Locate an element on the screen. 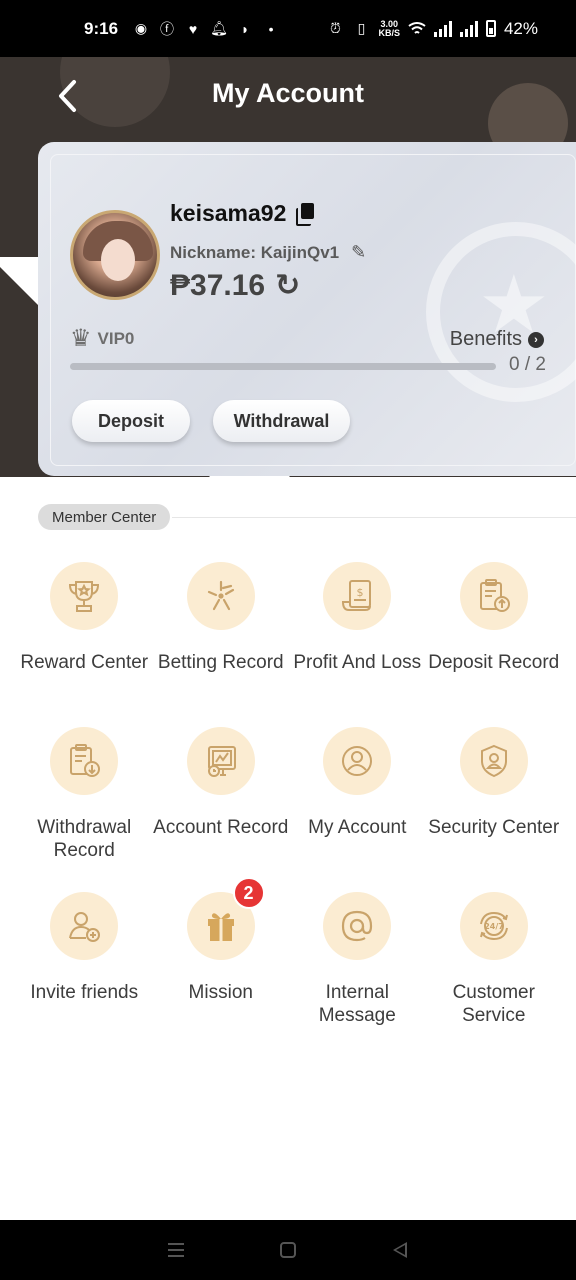 This screenshot has height=1280, width=576. security-center-item: Security Center is located at coordinates (494, 809).